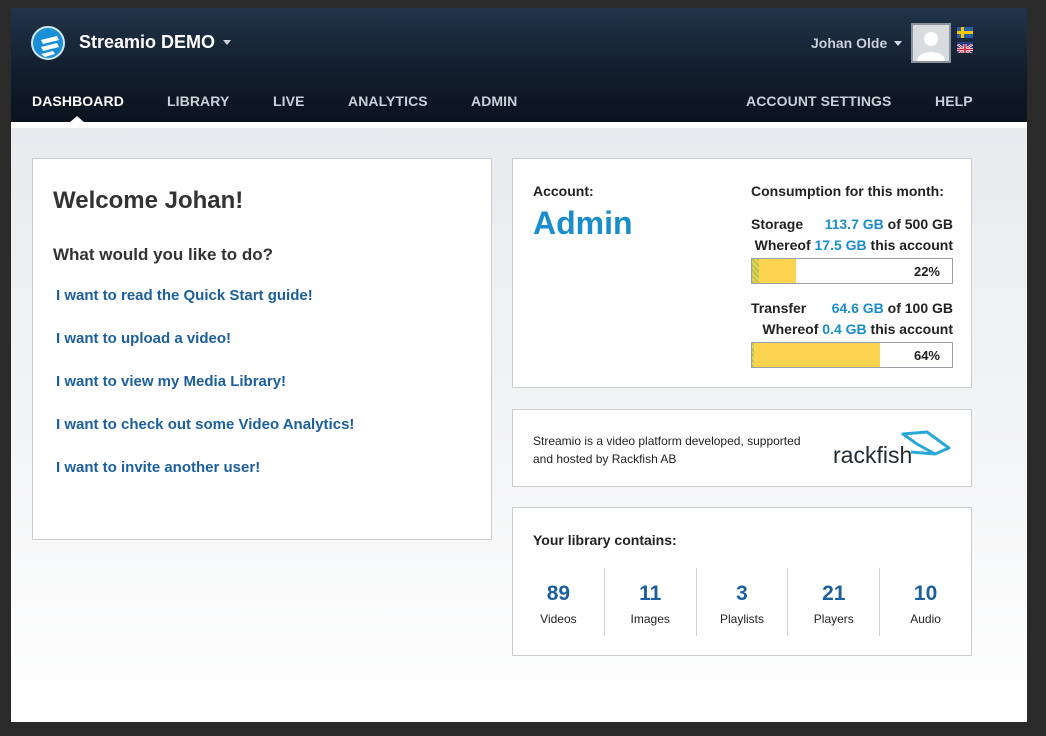 The image size is (1046, 736). What do you see at coordinates (926, 355) in the screenshot?
I see `transfer-percent: 64%` at bounding box center [926, 355].